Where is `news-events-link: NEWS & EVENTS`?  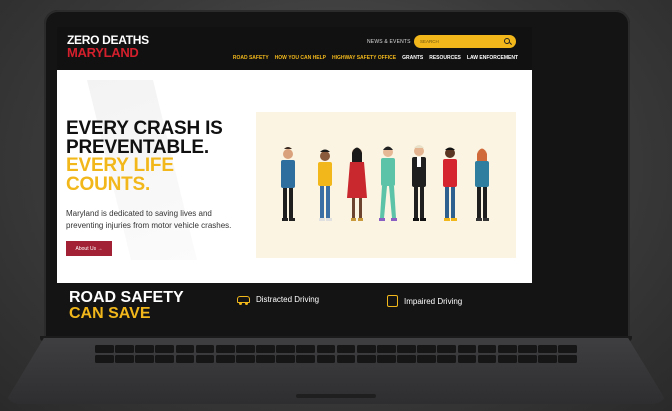
news-events-link: NEWS & EVENTS is located at coordinates (389, 42).